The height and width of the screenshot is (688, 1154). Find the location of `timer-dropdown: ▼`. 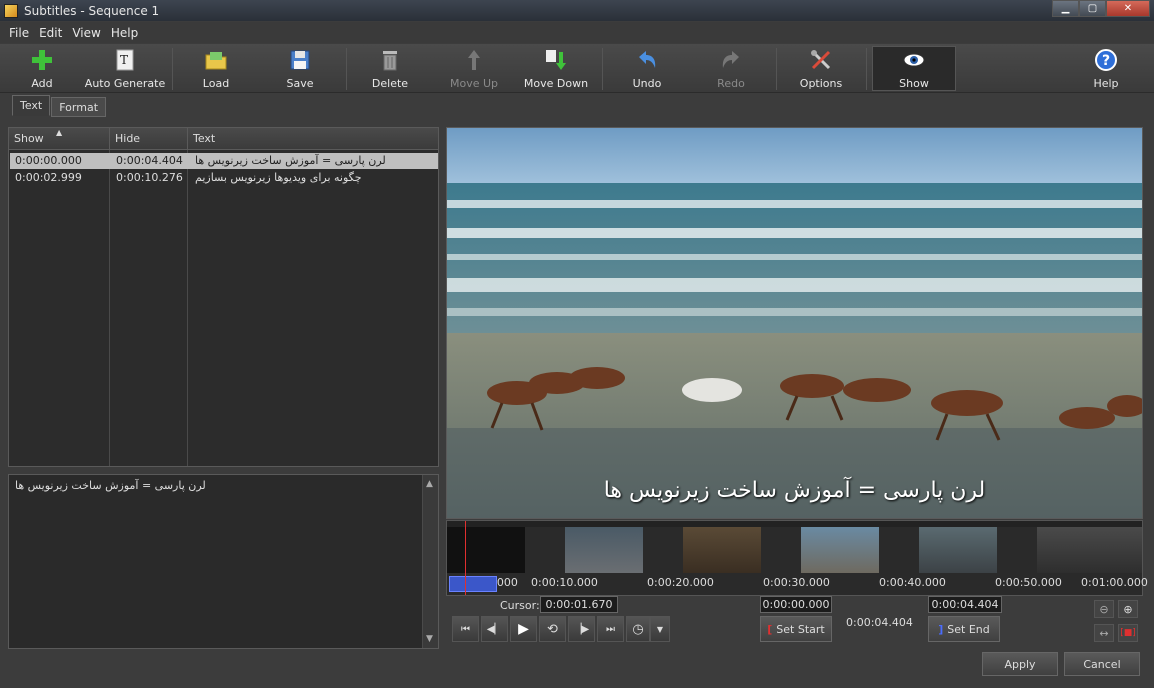

timer-dropdown: ▼ is located at coordinates (660, 629).